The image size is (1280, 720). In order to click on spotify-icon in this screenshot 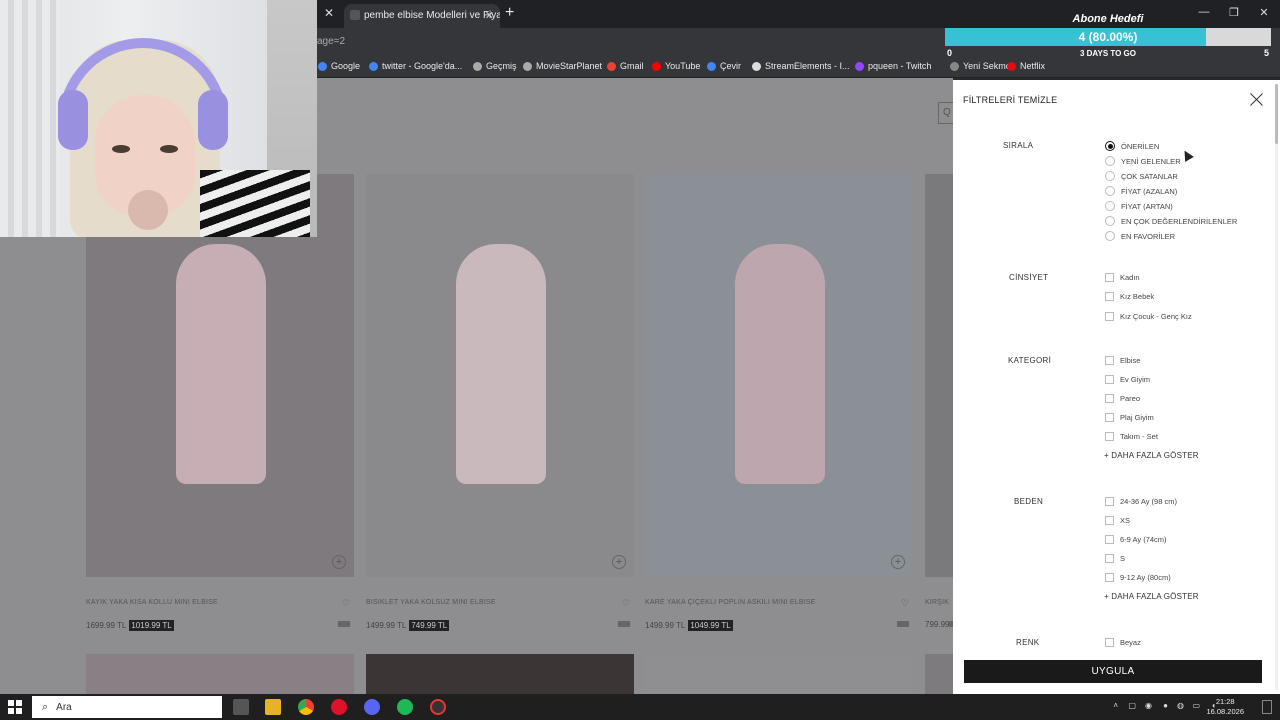, I will do `click(405, 707)`.